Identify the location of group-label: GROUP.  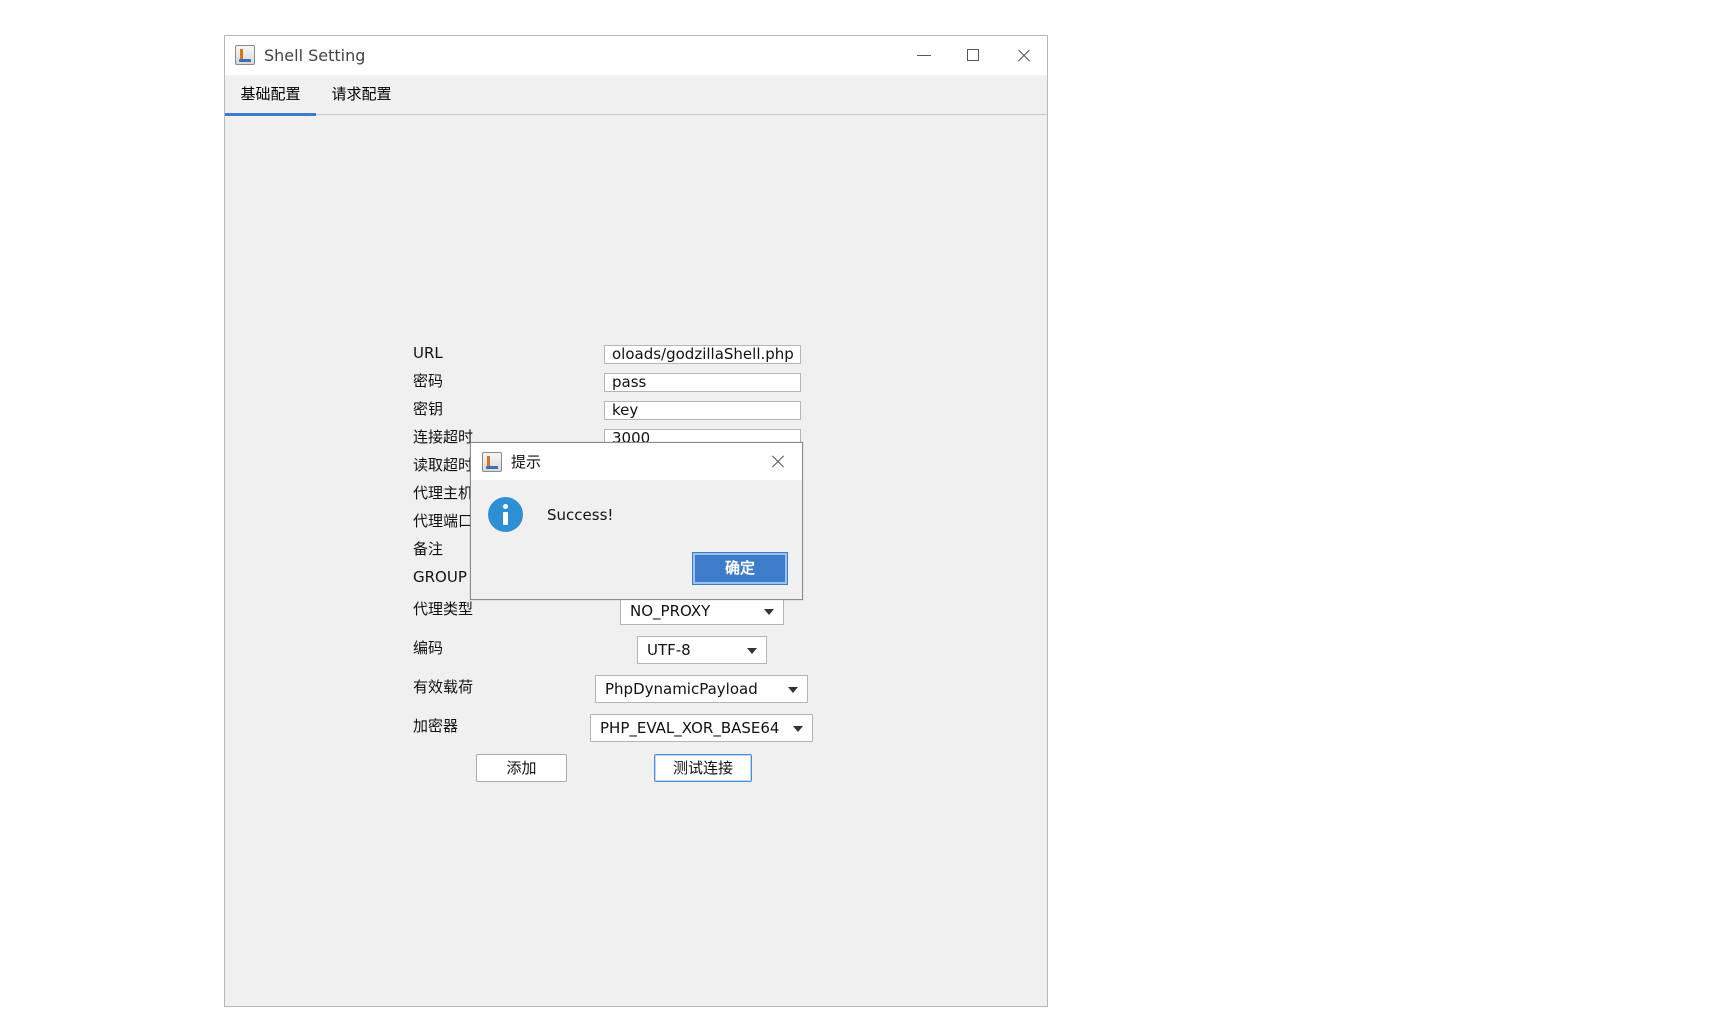
(440, 577).